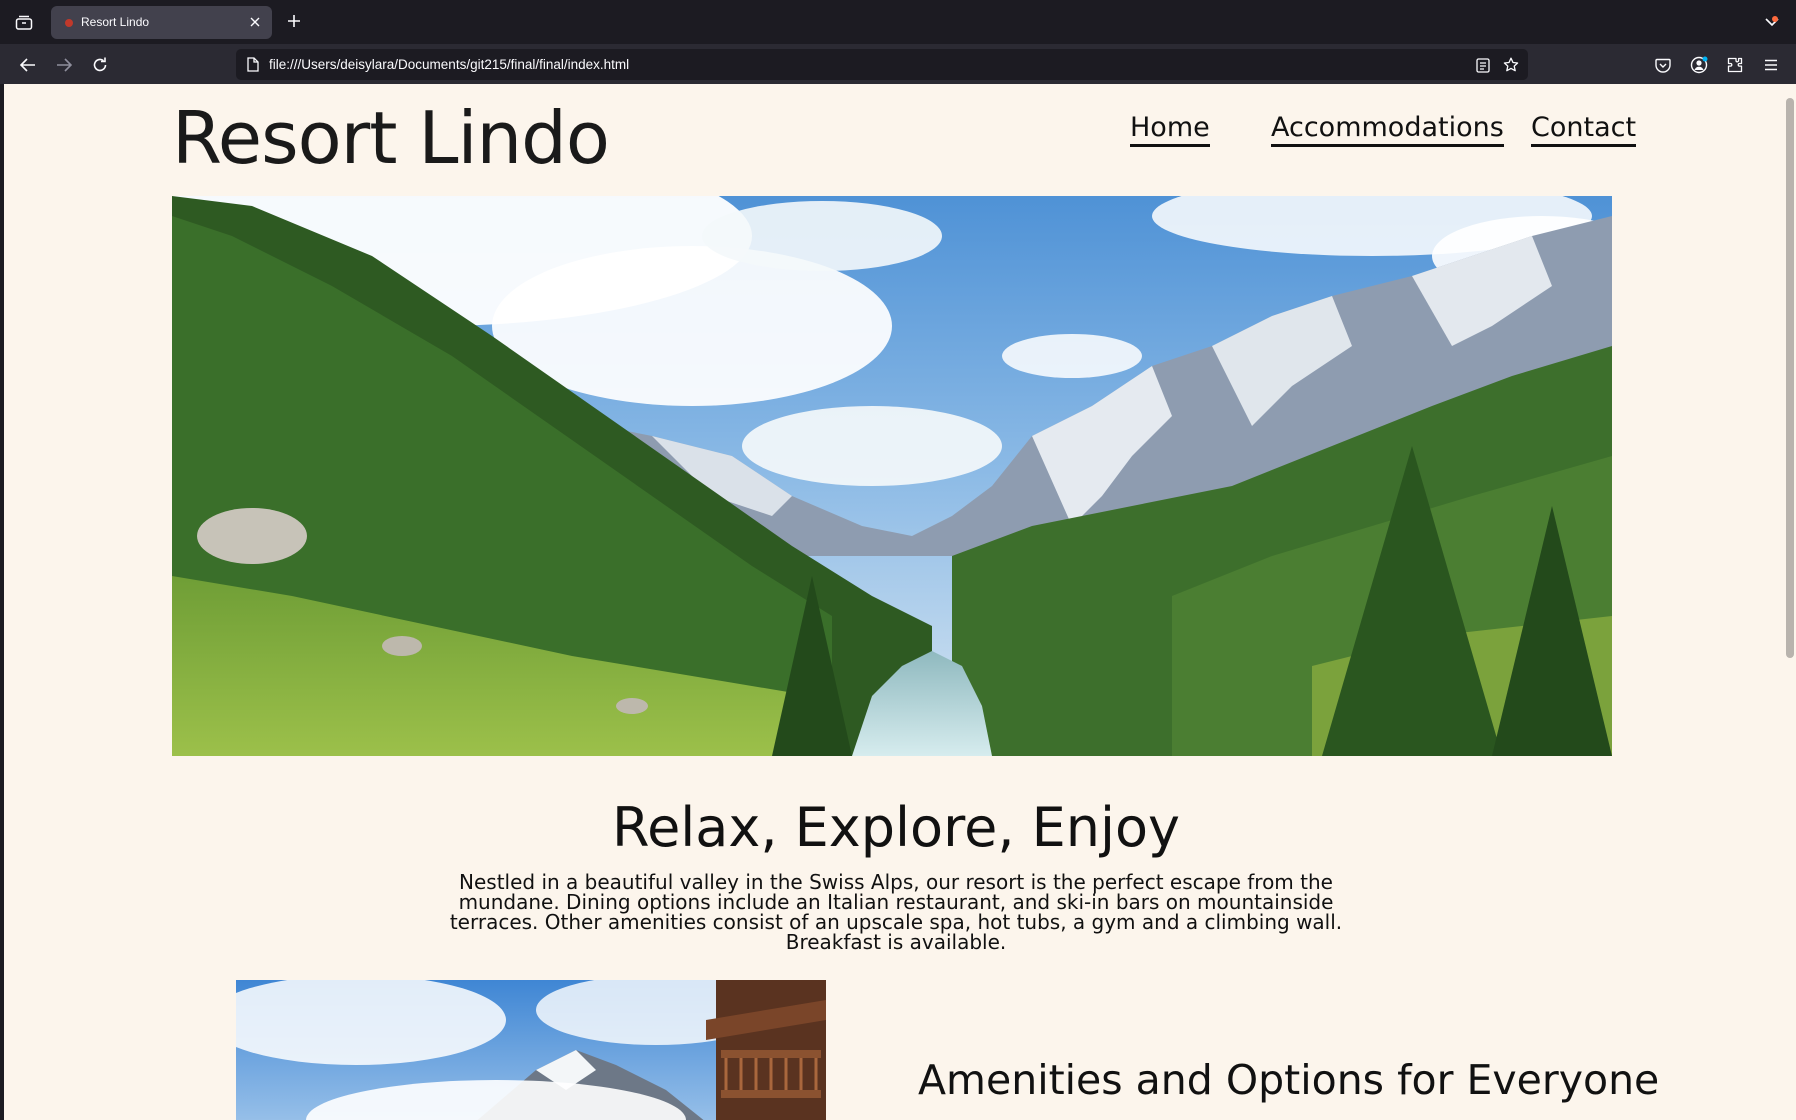 The image size is (1796, 1120). What do you see at coordinates (24, 23) in the screenshot?
I see `tab-list-icon` at bounding box center [24, 23].